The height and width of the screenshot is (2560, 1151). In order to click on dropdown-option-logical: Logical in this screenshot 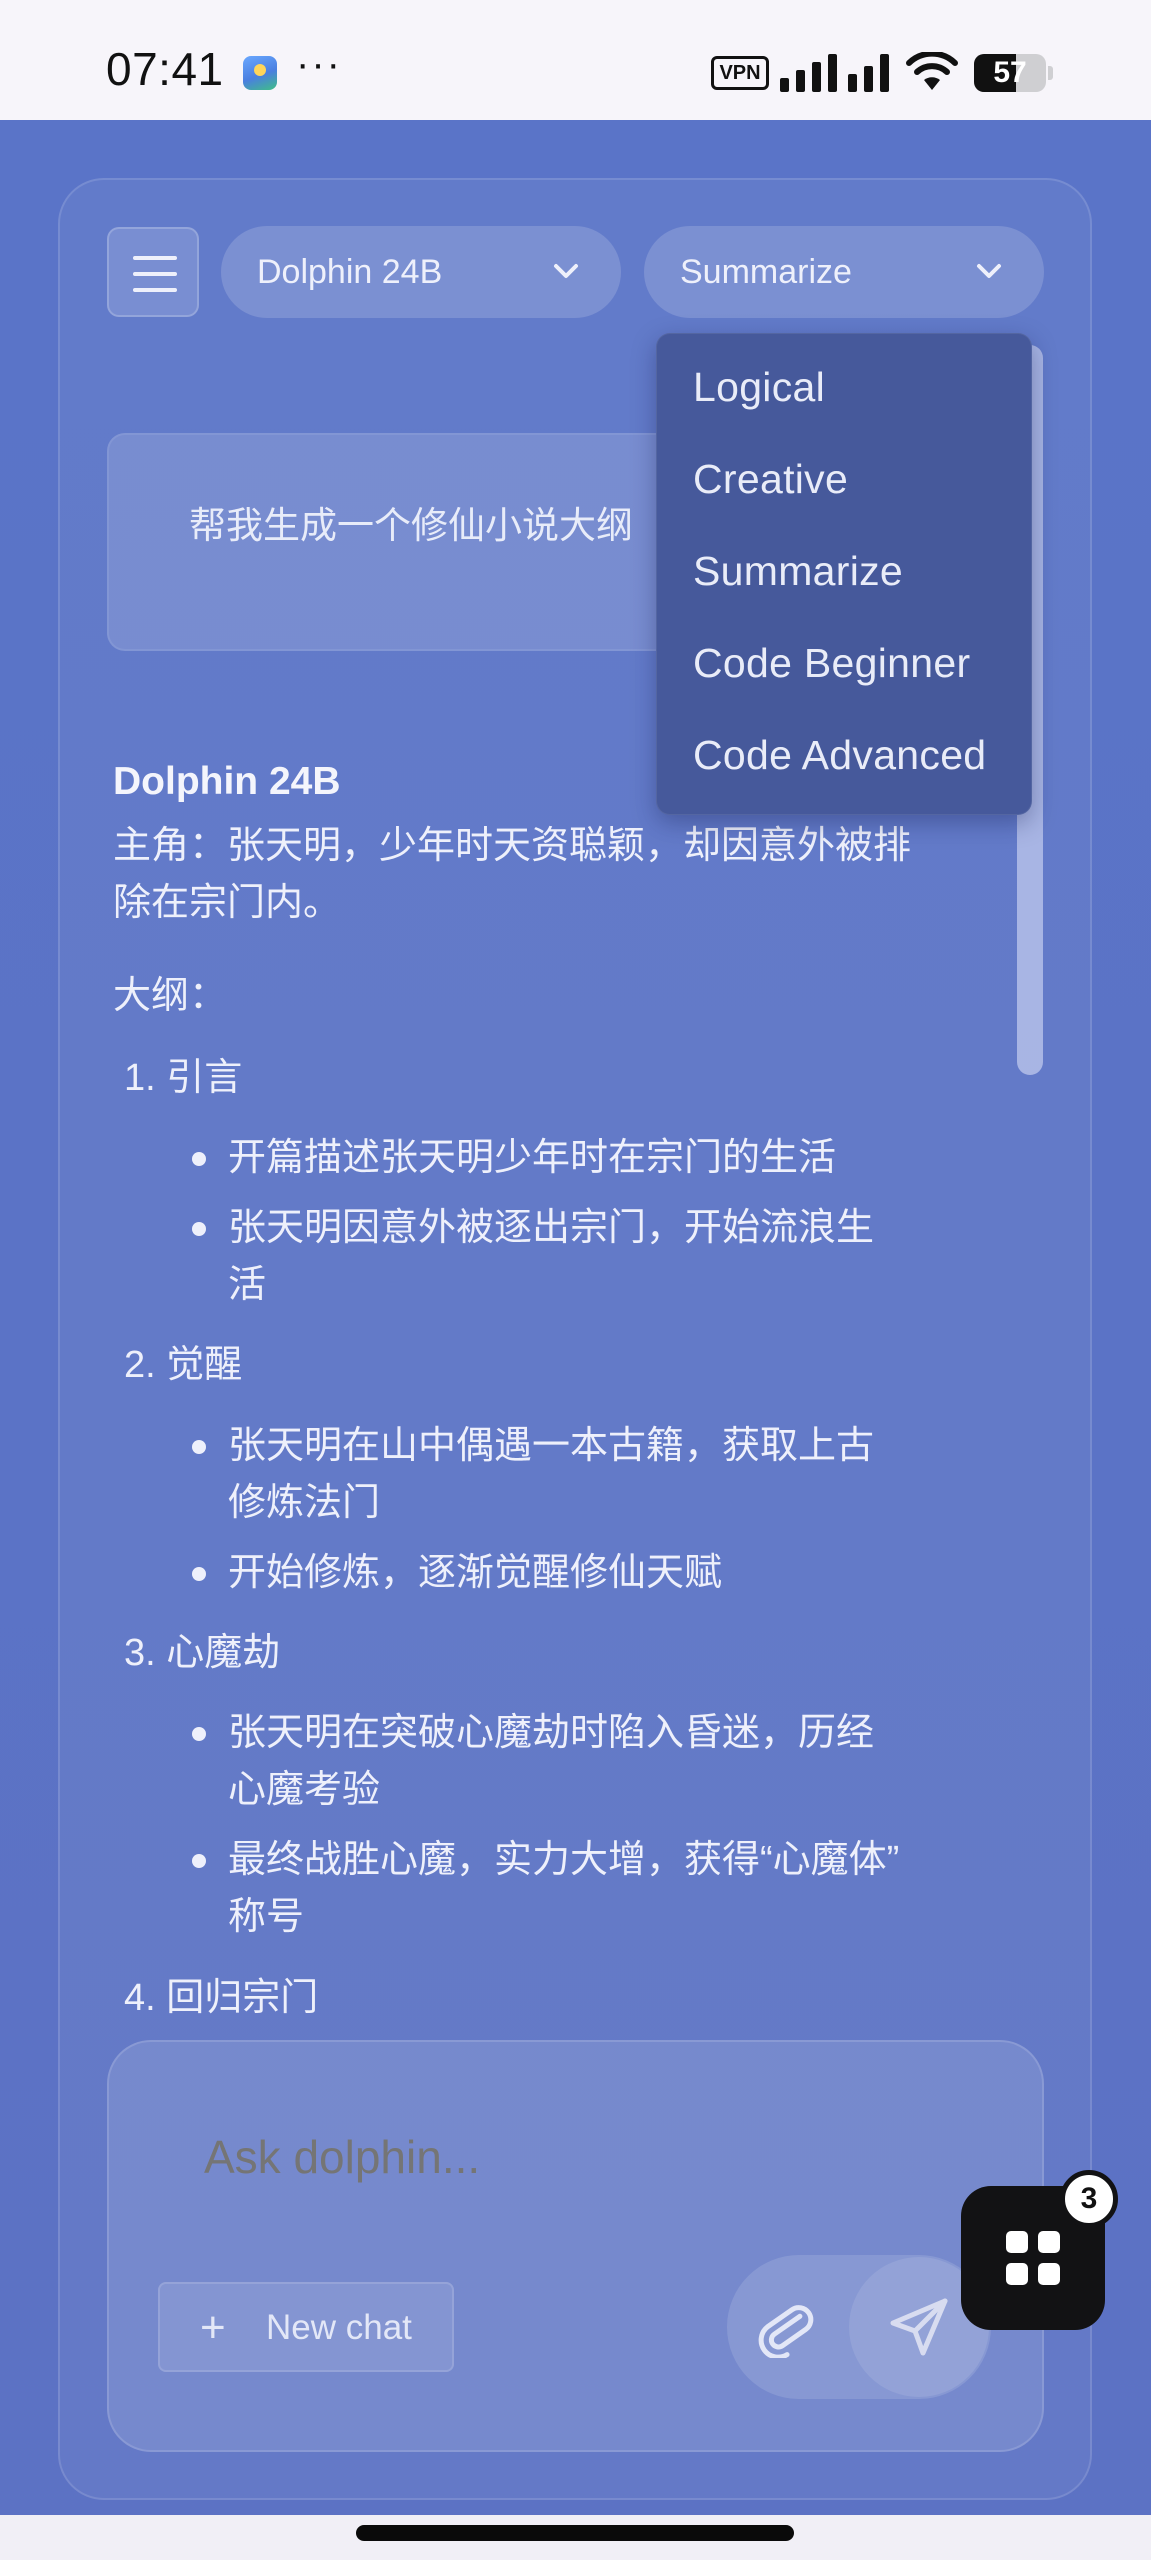, I will do `click(759, 387)`.